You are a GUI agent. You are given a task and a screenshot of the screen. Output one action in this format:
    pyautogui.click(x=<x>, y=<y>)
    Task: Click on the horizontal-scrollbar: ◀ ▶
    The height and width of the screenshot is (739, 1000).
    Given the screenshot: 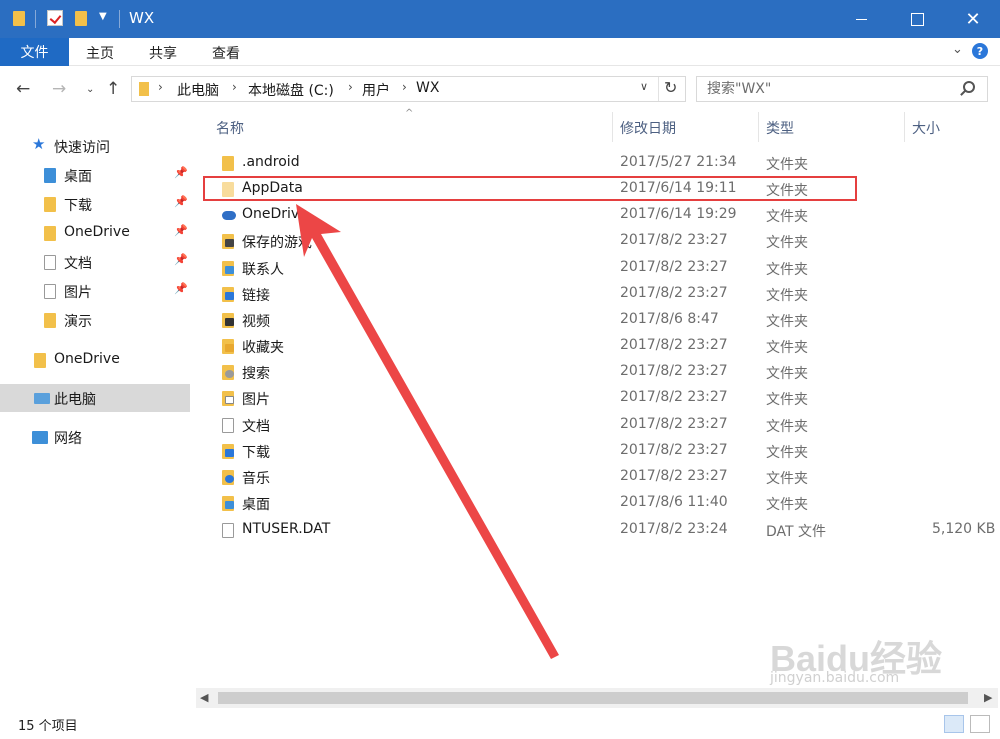 What is the action you would take?
    pyautogui.click(x=597, y=698)
    